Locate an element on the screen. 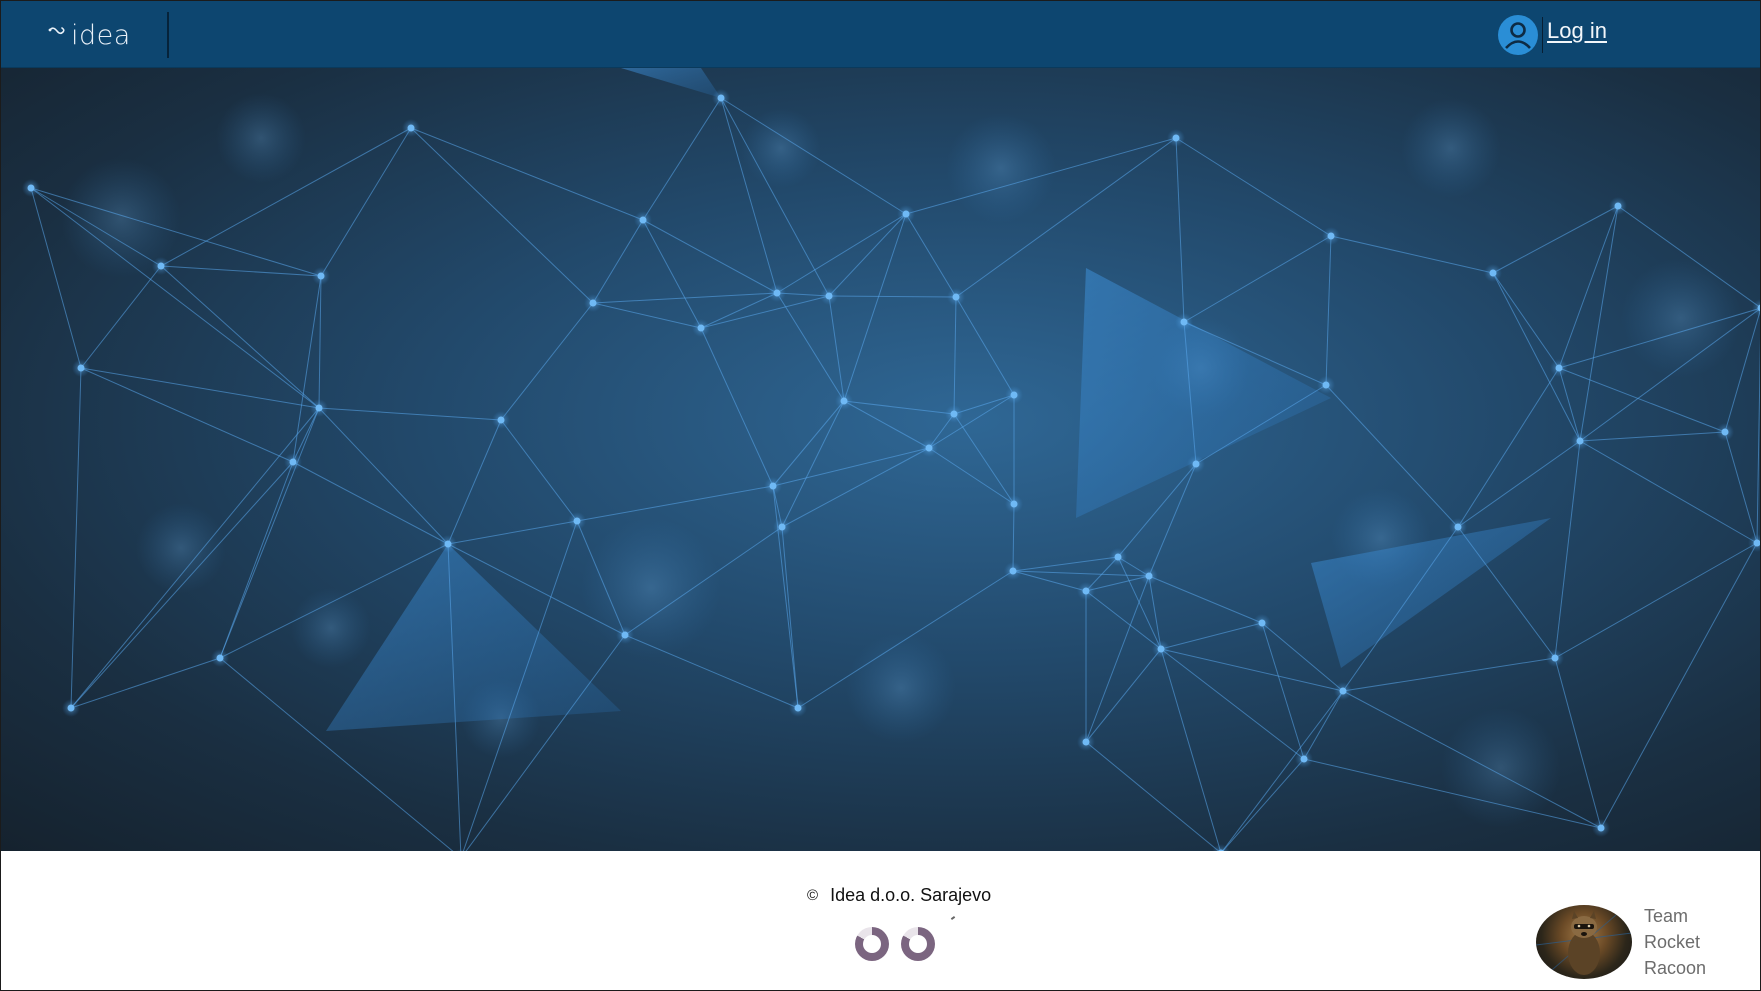  brand-logo: idea is located at coordinates (89, 35).